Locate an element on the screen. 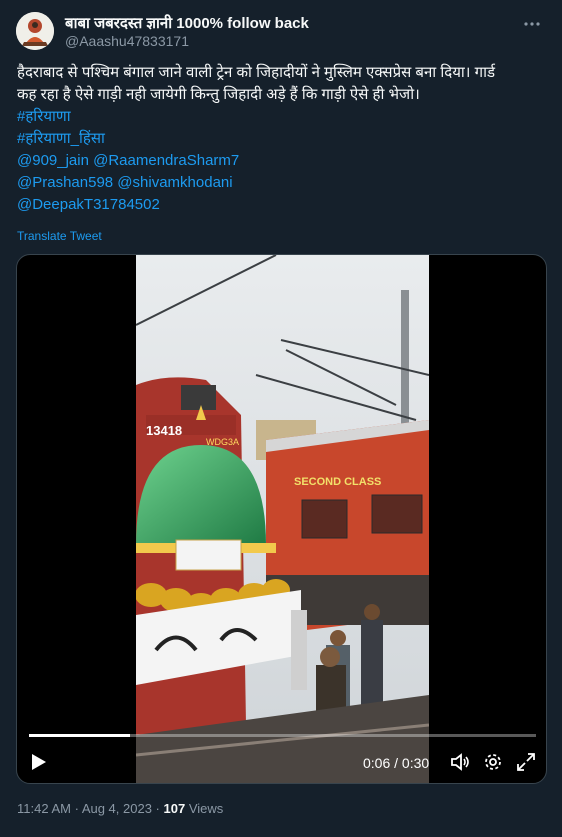  mention-link: @DeepakT31784502 is located at coordinates (88, 204).